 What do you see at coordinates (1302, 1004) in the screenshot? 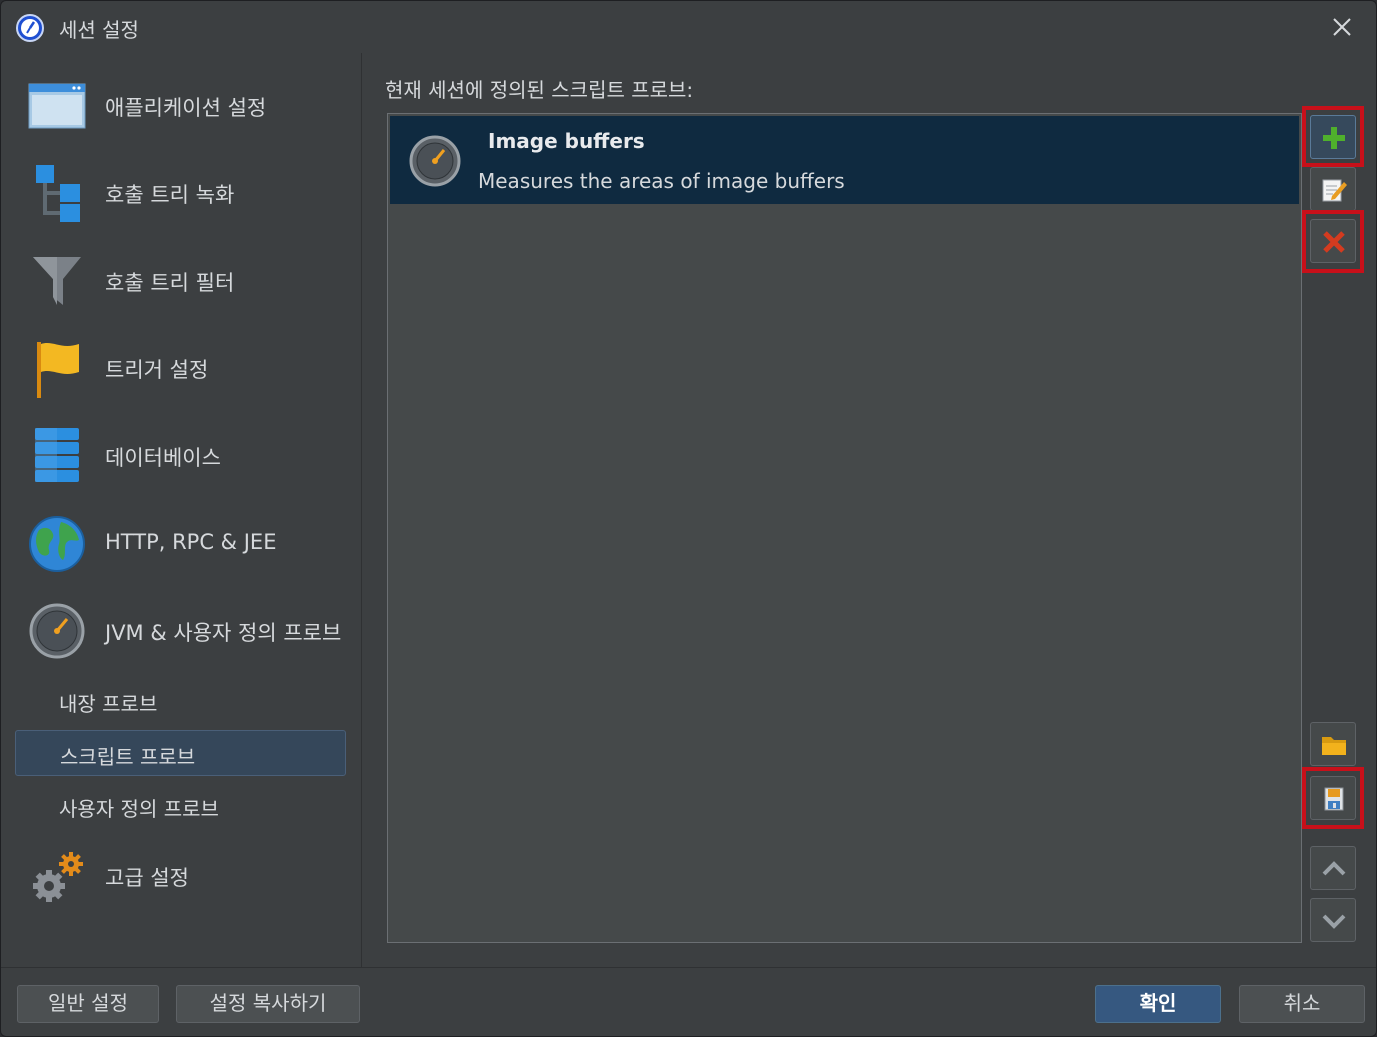
I see `cancel-button: 취소` at bounding box center [1302, 1004].